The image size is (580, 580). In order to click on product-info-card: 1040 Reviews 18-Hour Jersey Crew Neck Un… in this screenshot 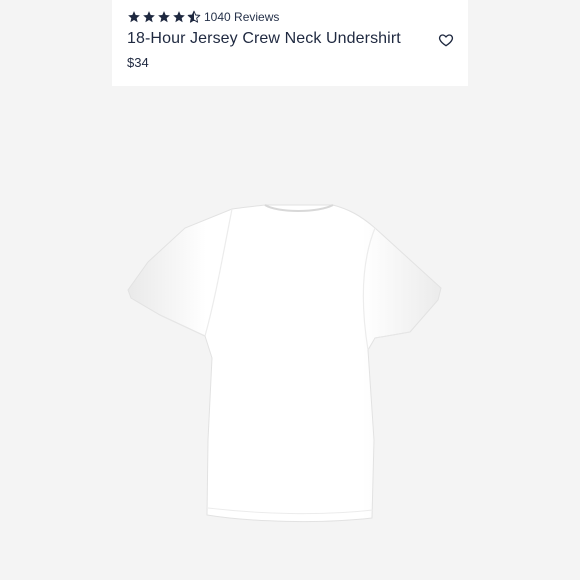, I will do `click(290, 43)`.